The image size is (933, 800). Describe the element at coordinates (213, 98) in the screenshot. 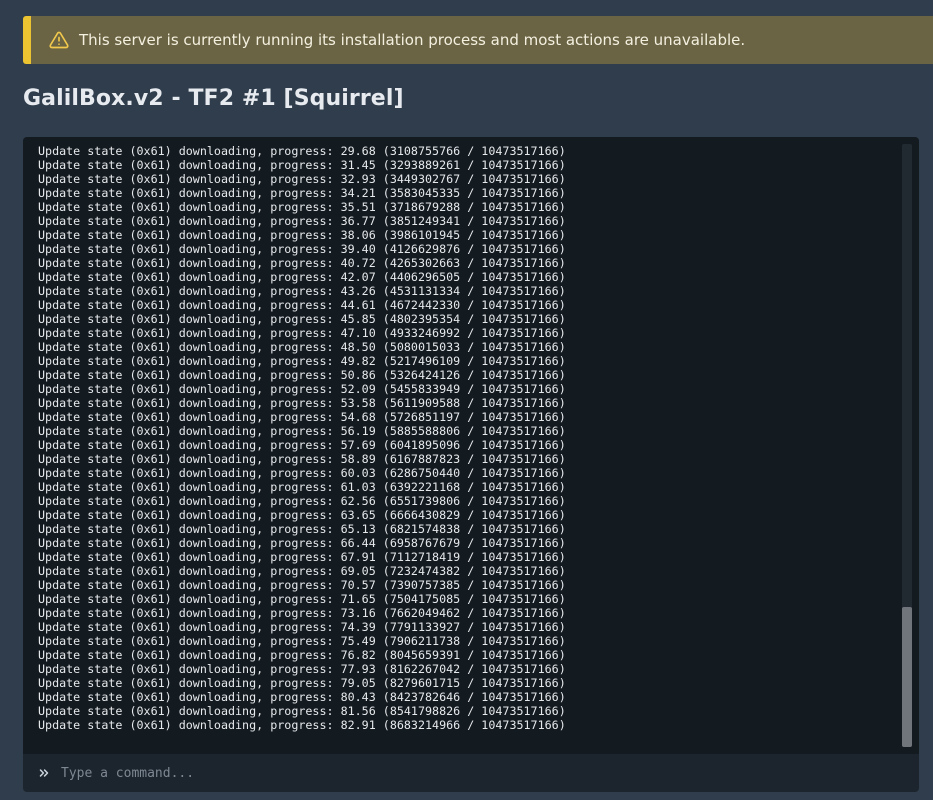

I see `page-title: GalilBox.v2 - TF2 #1 [Squirrel]` at that location.